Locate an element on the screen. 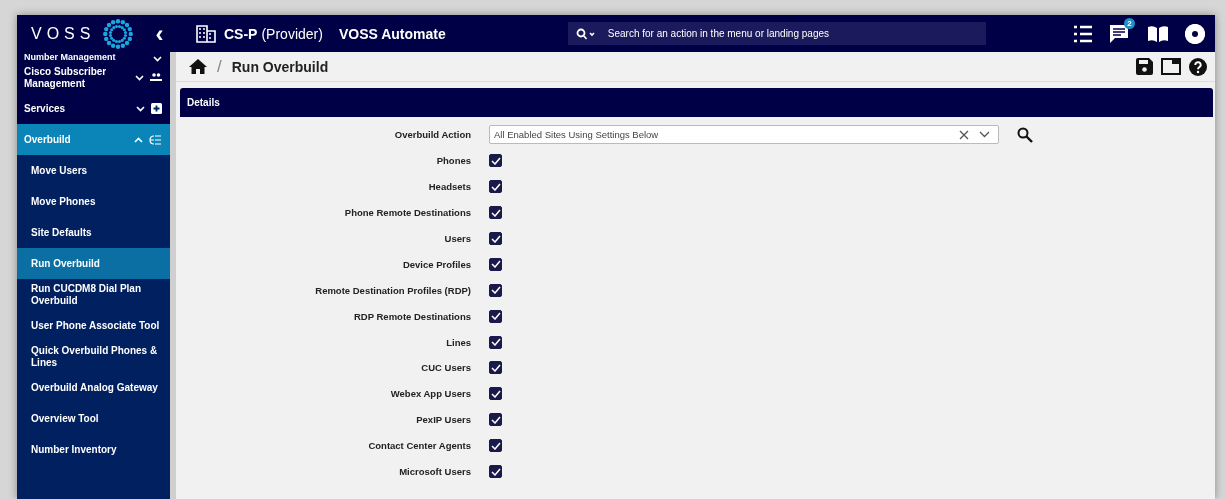 The image size is (1225, 499). sidebar-item: Run Overbuild is located at coordinates (93, 263).